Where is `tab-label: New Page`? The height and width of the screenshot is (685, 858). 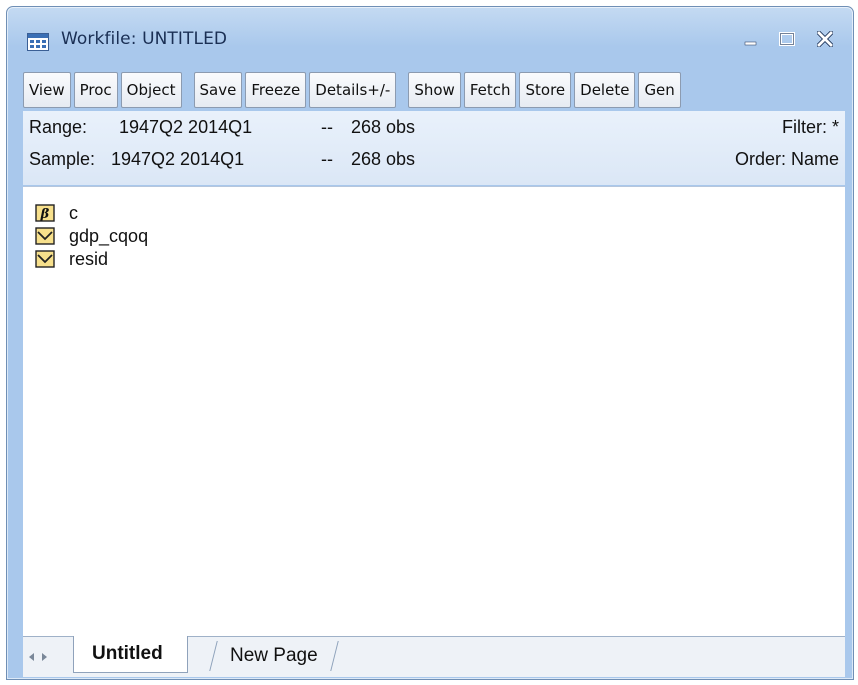 tab-label: New Page is located at coordinates (274, 655).